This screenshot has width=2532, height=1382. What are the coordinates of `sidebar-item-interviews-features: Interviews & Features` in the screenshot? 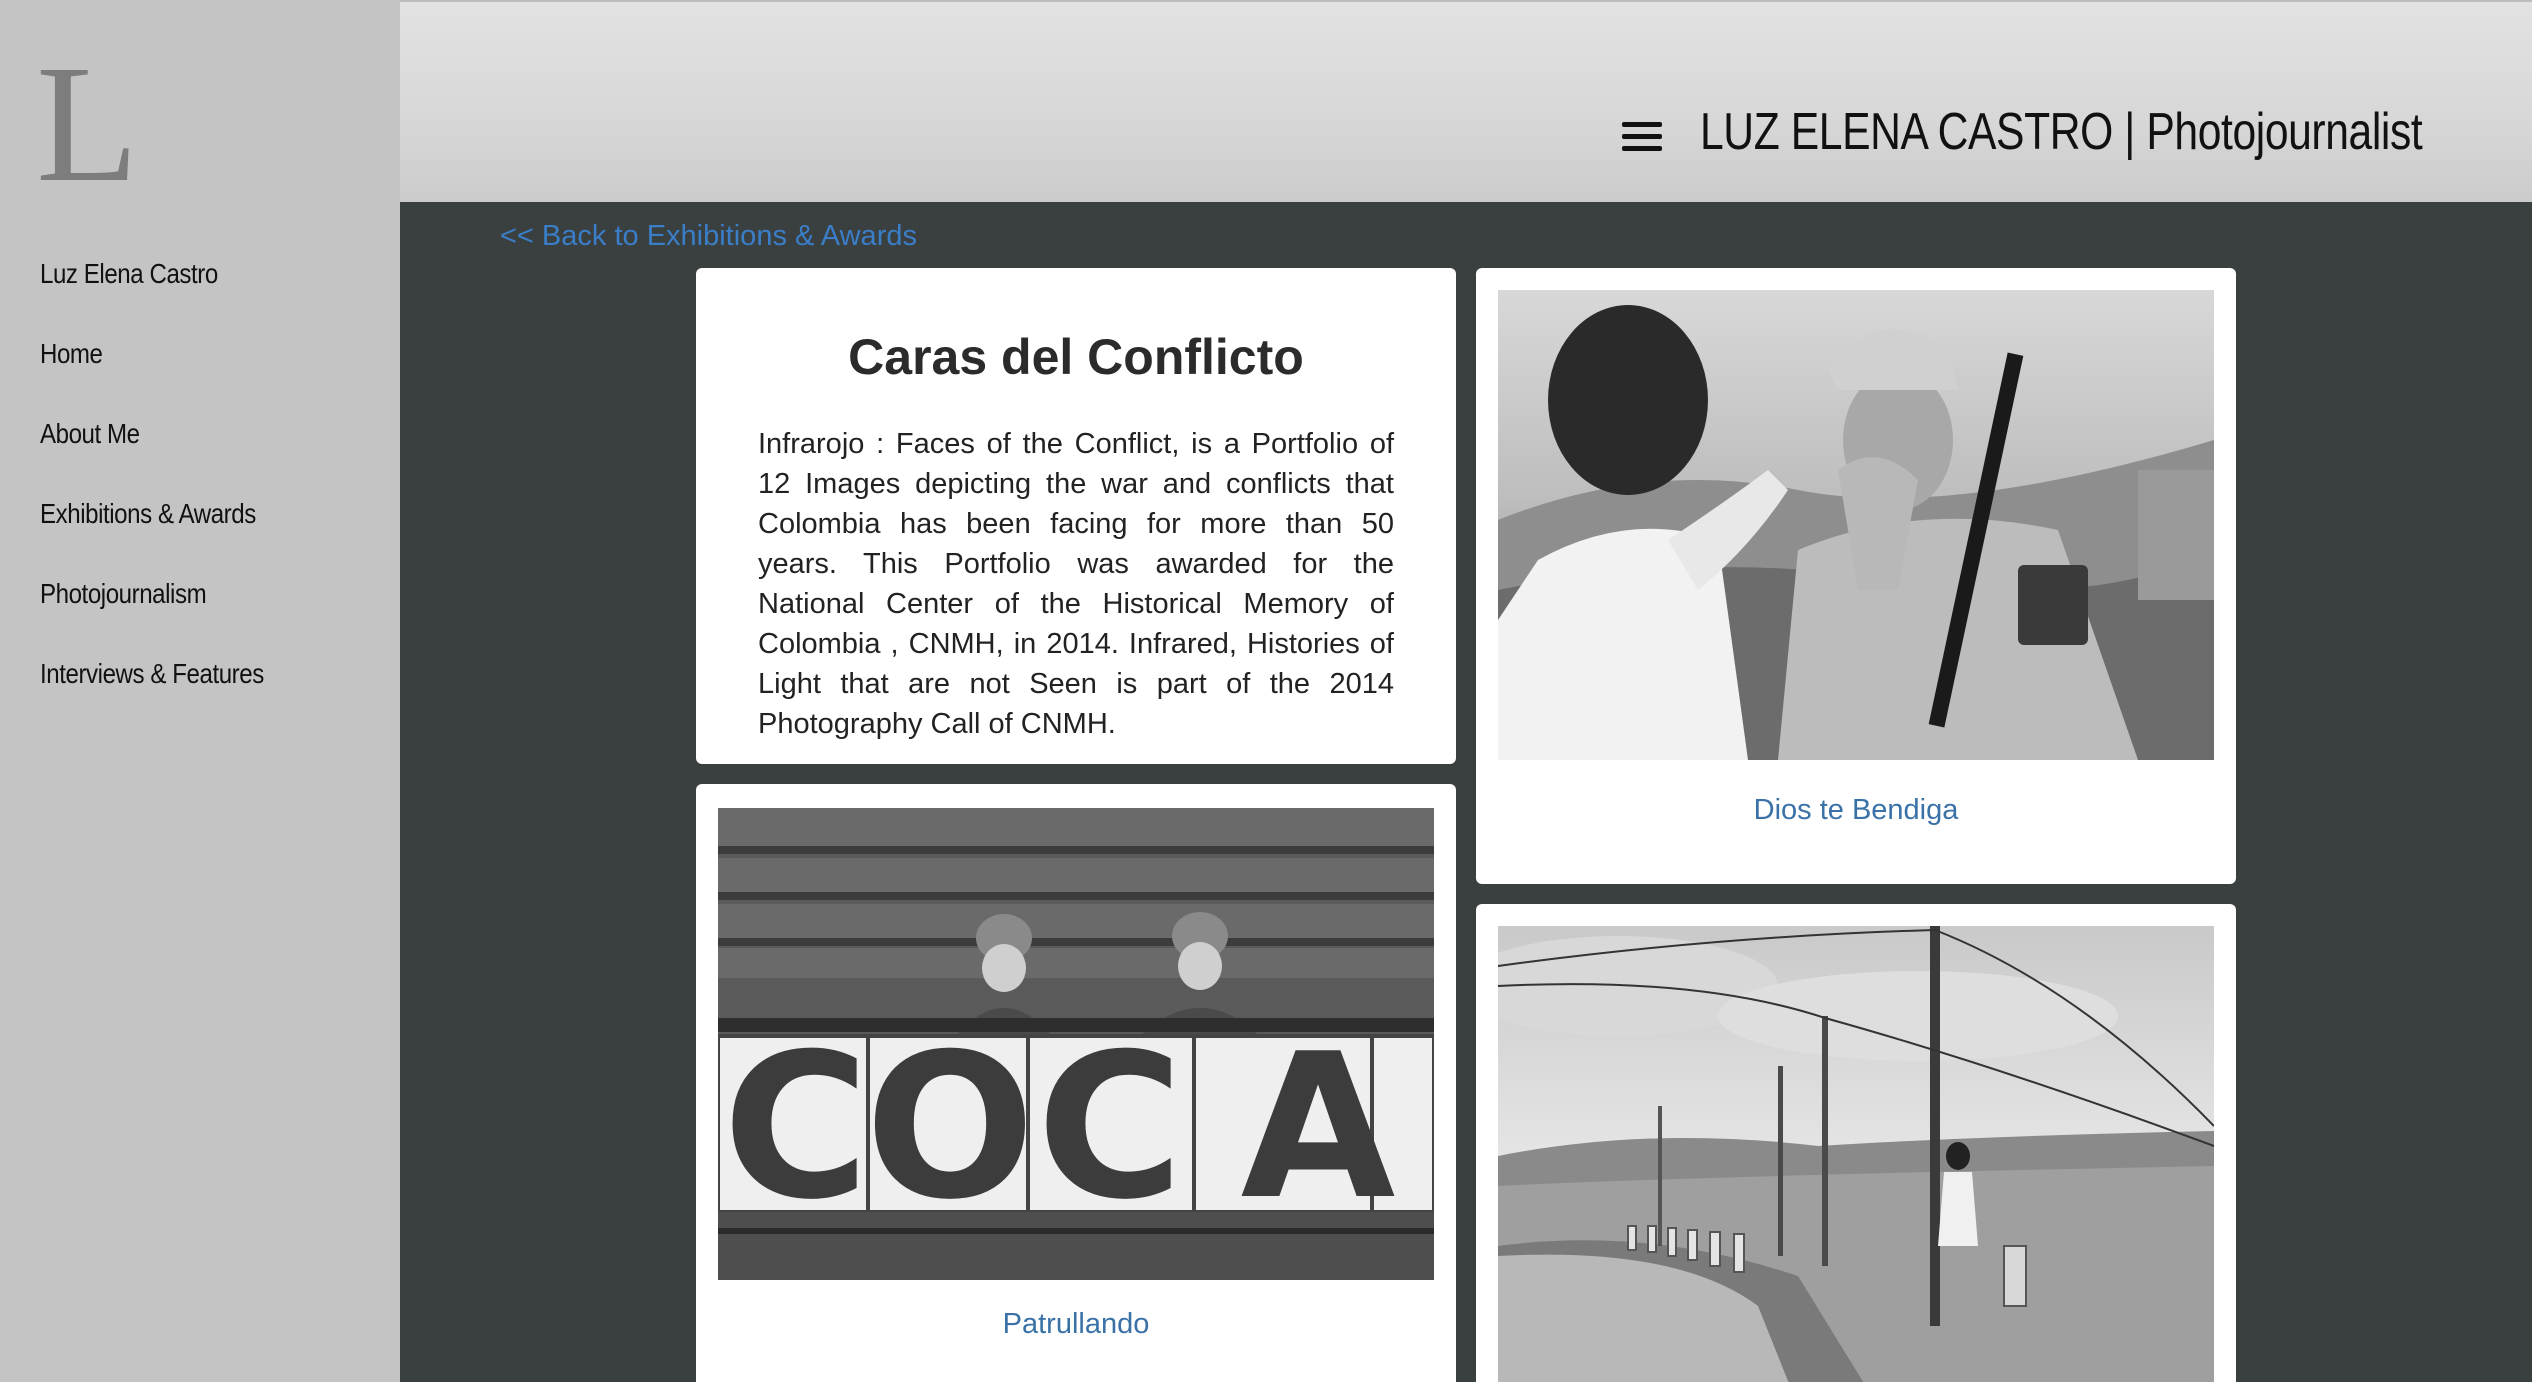 It's located at (152, 698).